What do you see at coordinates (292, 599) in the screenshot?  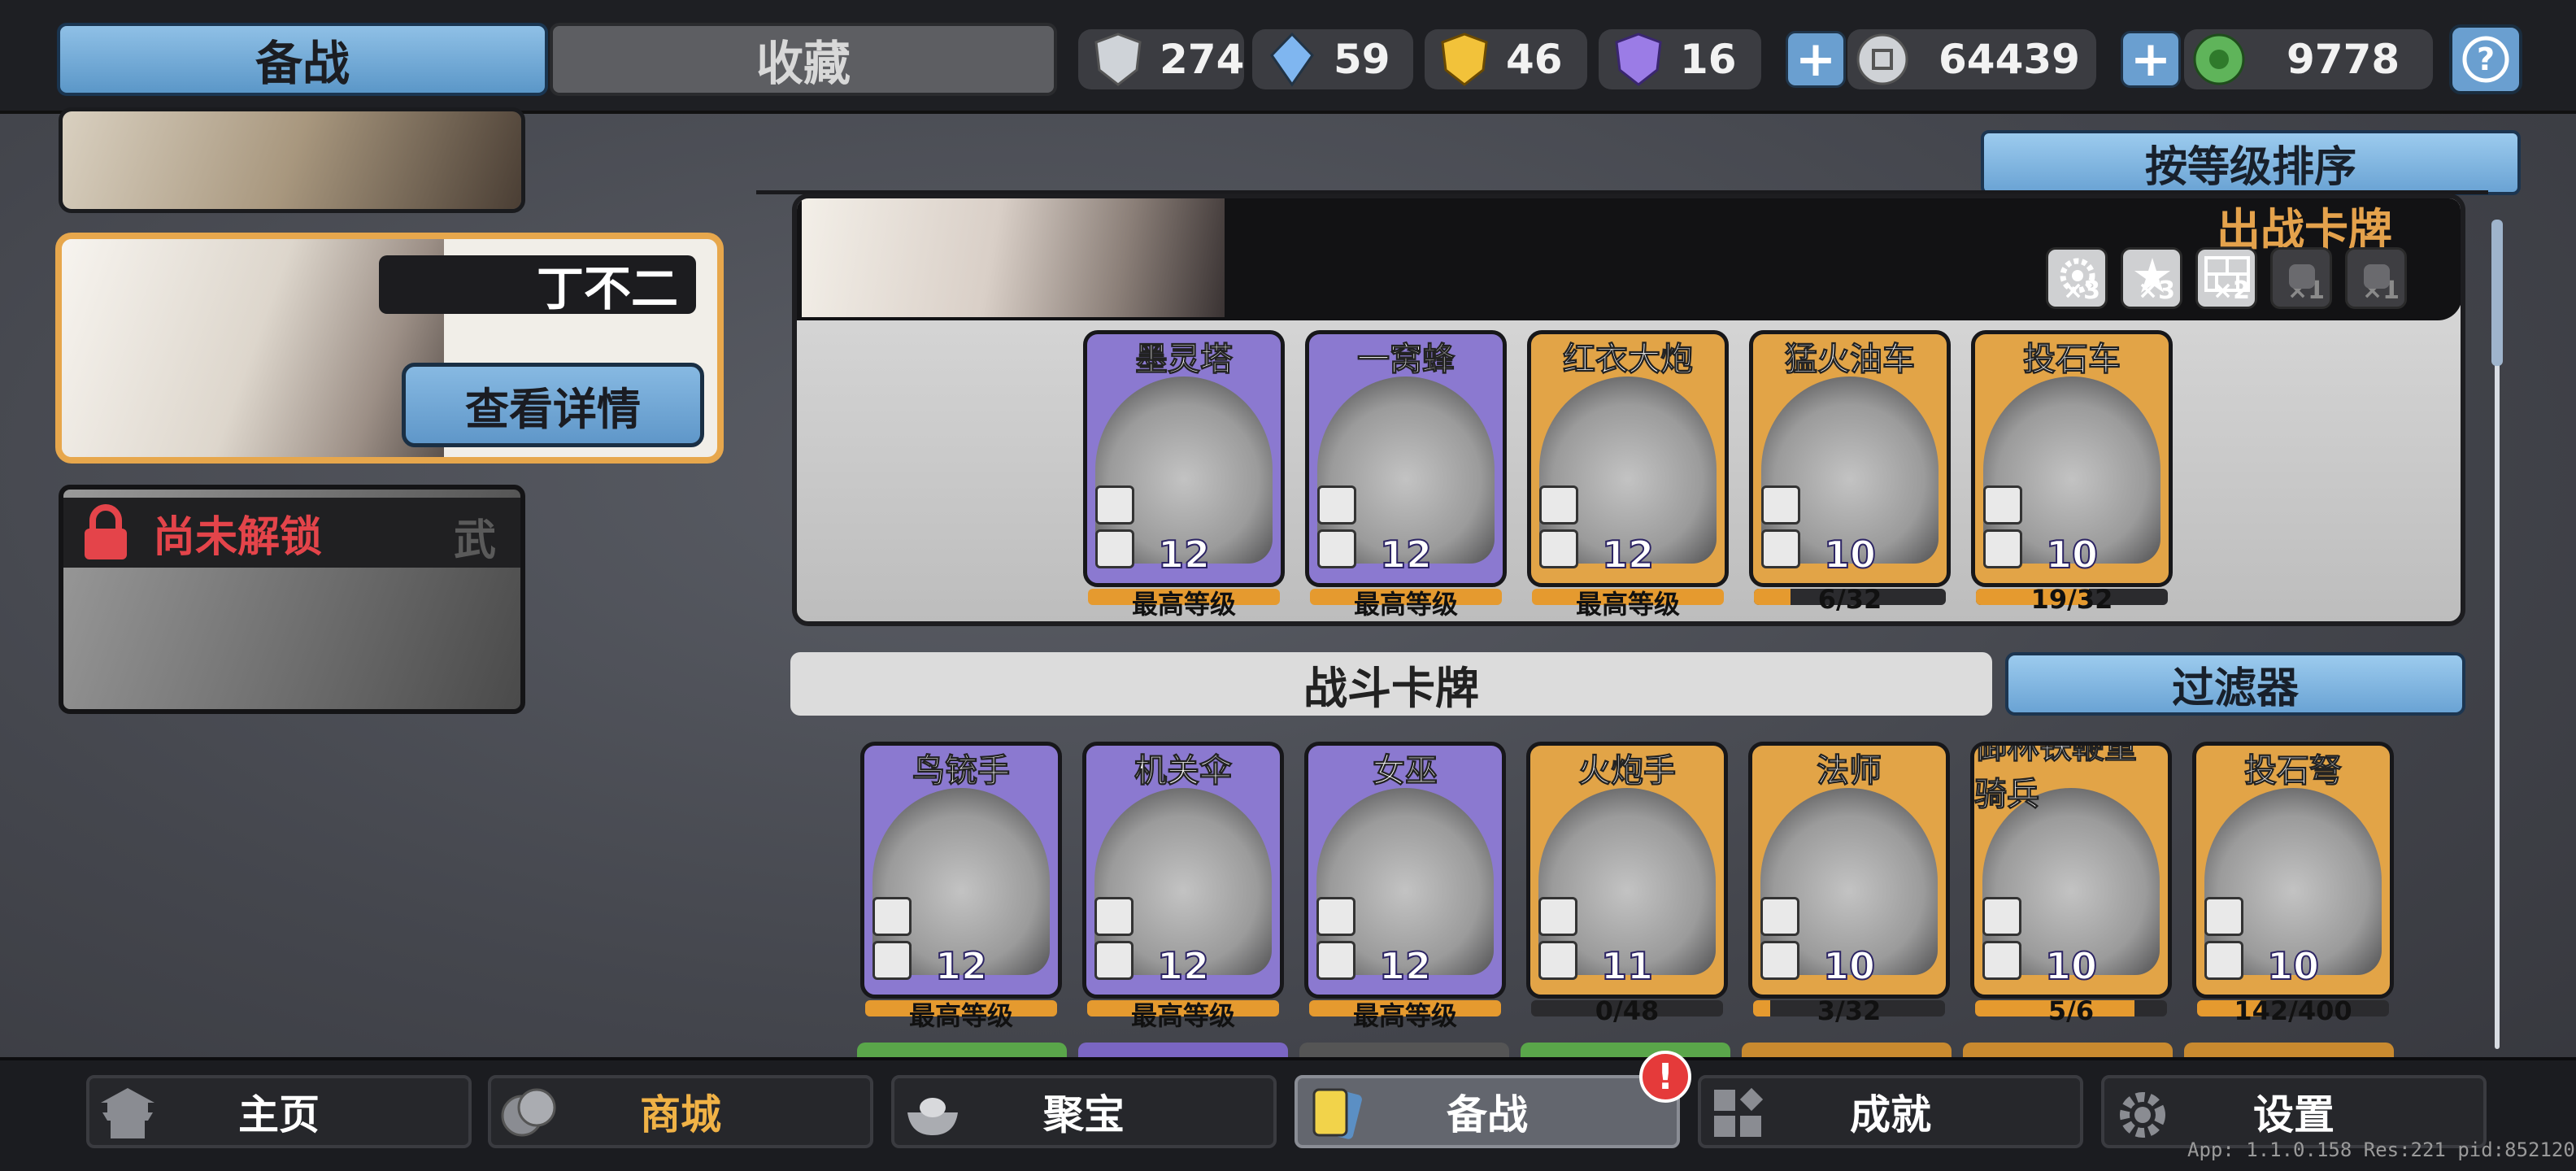 I see `hero-card-locked: 尚未解锁 武` at bounding box center [292, 599].